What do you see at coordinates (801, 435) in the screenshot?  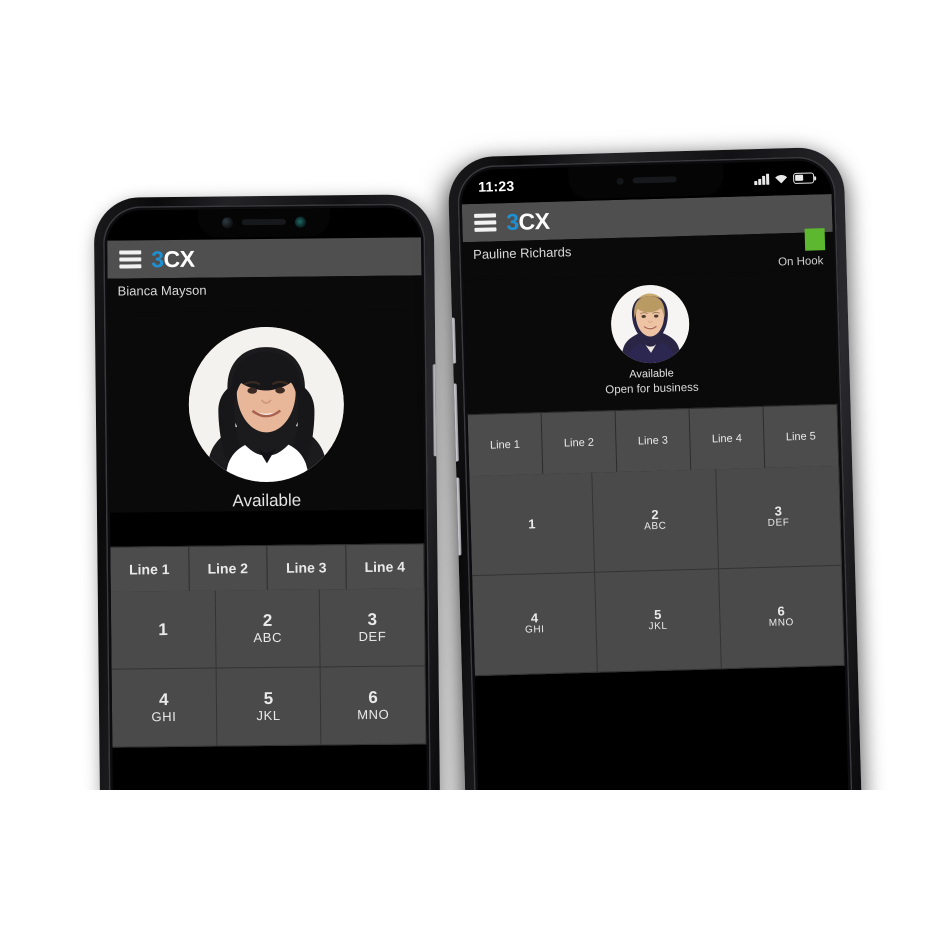 I see `line-tab-5: Line 5` at bounding box center [801, 435].